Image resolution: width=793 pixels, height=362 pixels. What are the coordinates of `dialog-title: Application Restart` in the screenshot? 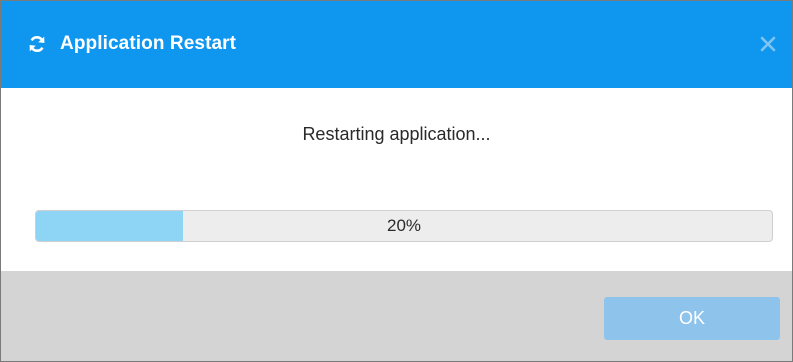 It's located at (148, 43).